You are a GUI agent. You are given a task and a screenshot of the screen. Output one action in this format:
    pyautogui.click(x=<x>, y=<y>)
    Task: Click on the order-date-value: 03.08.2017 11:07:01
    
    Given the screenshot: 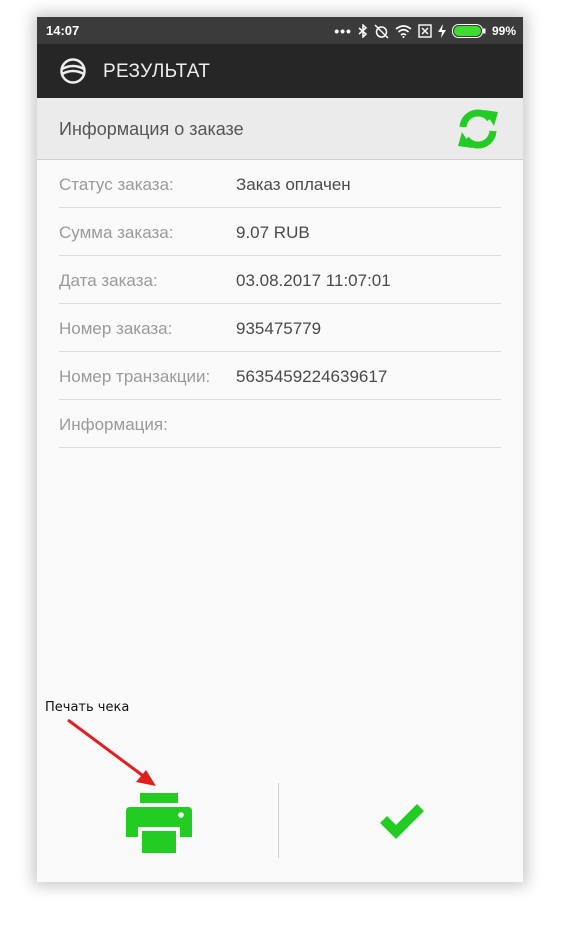 What is the action you would take?
    pyautogui.click(x=313, y=280)
    